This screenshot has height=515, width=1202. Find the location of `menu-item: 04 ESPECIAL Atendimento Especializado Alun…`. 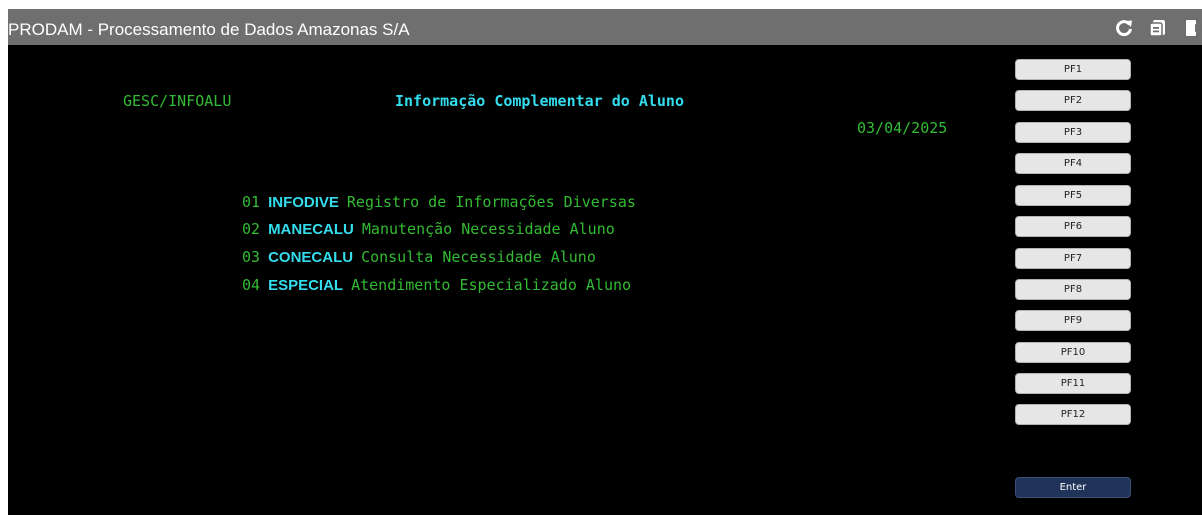

menu-item: 04 ESPECIAL Atendimento Especializado Alun… is located at coordinates (436, 285).